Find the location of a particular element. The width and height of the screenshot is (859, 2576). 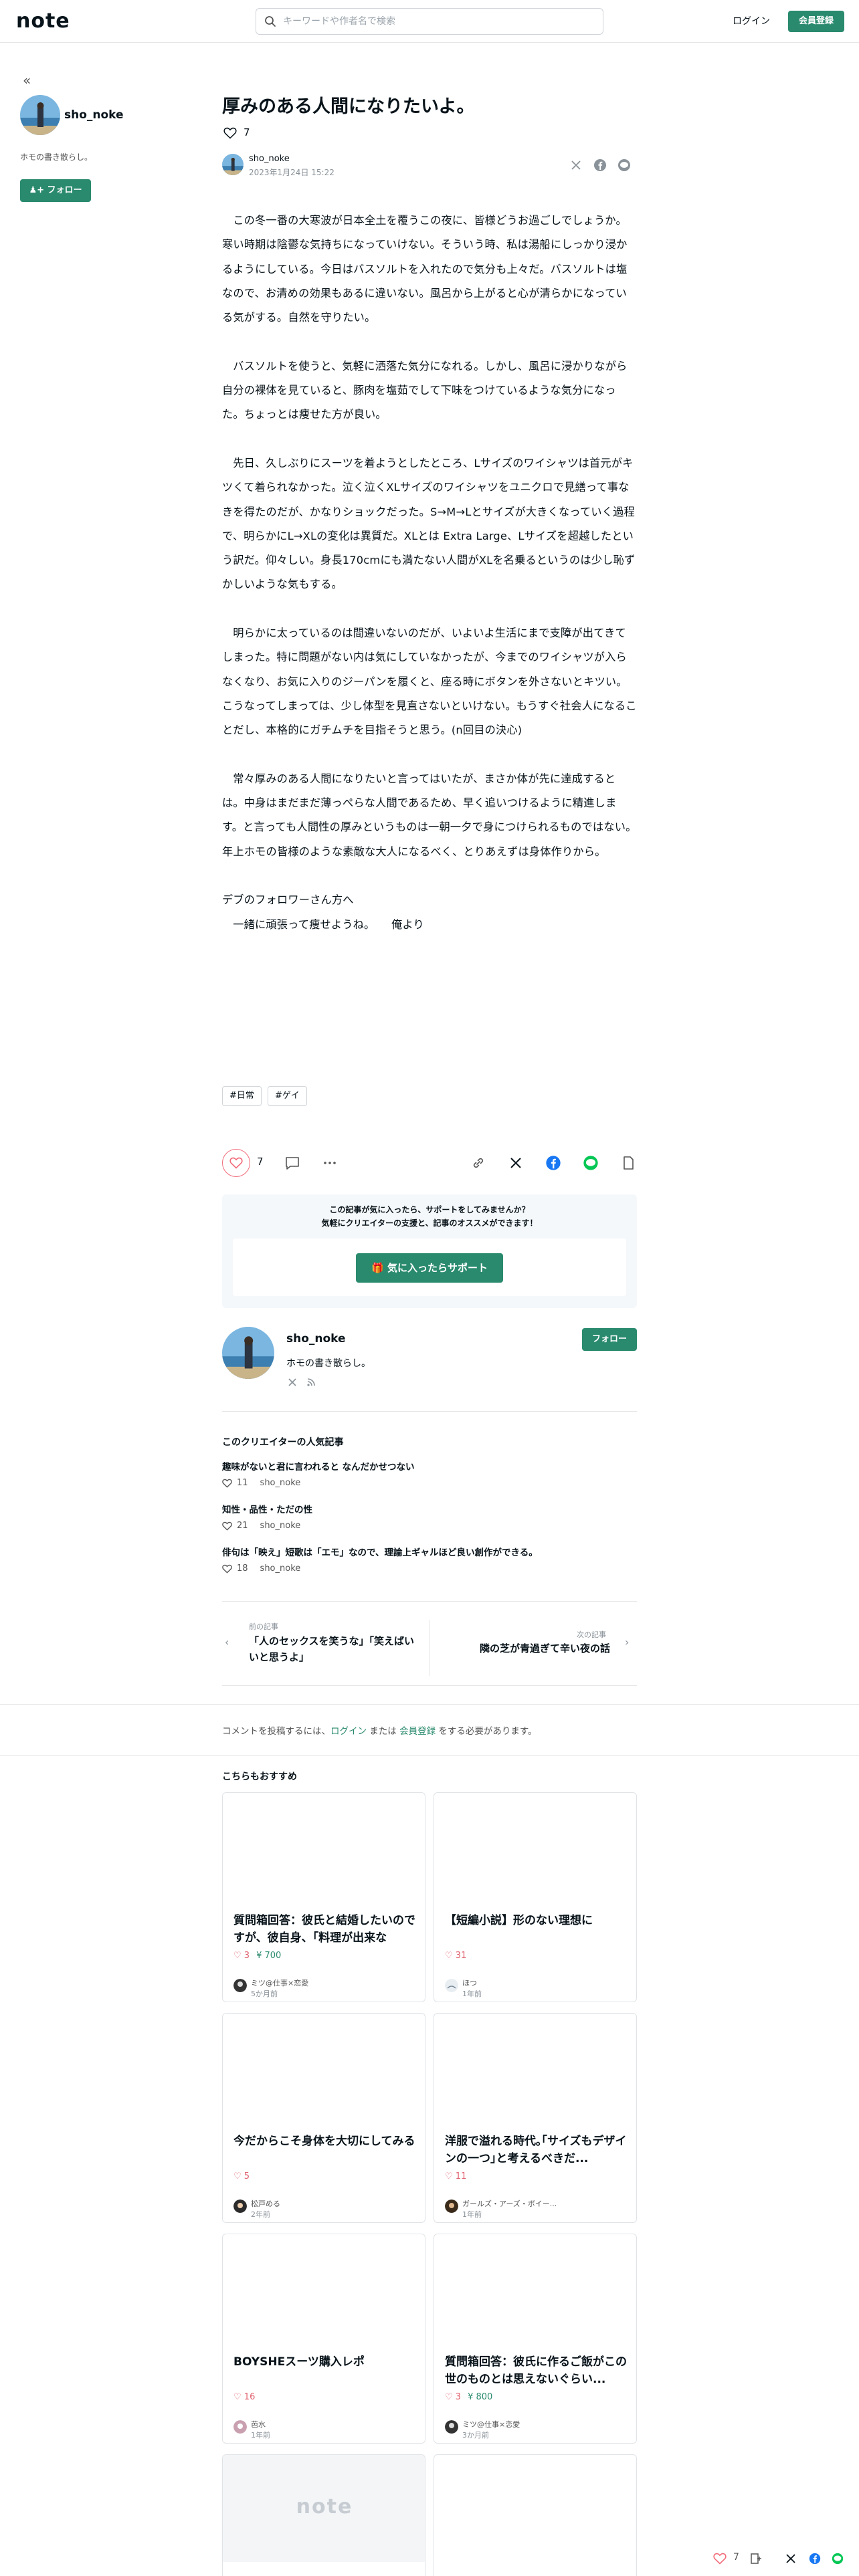

card-date: 5か月前 is located at coordinates (264, 1994).